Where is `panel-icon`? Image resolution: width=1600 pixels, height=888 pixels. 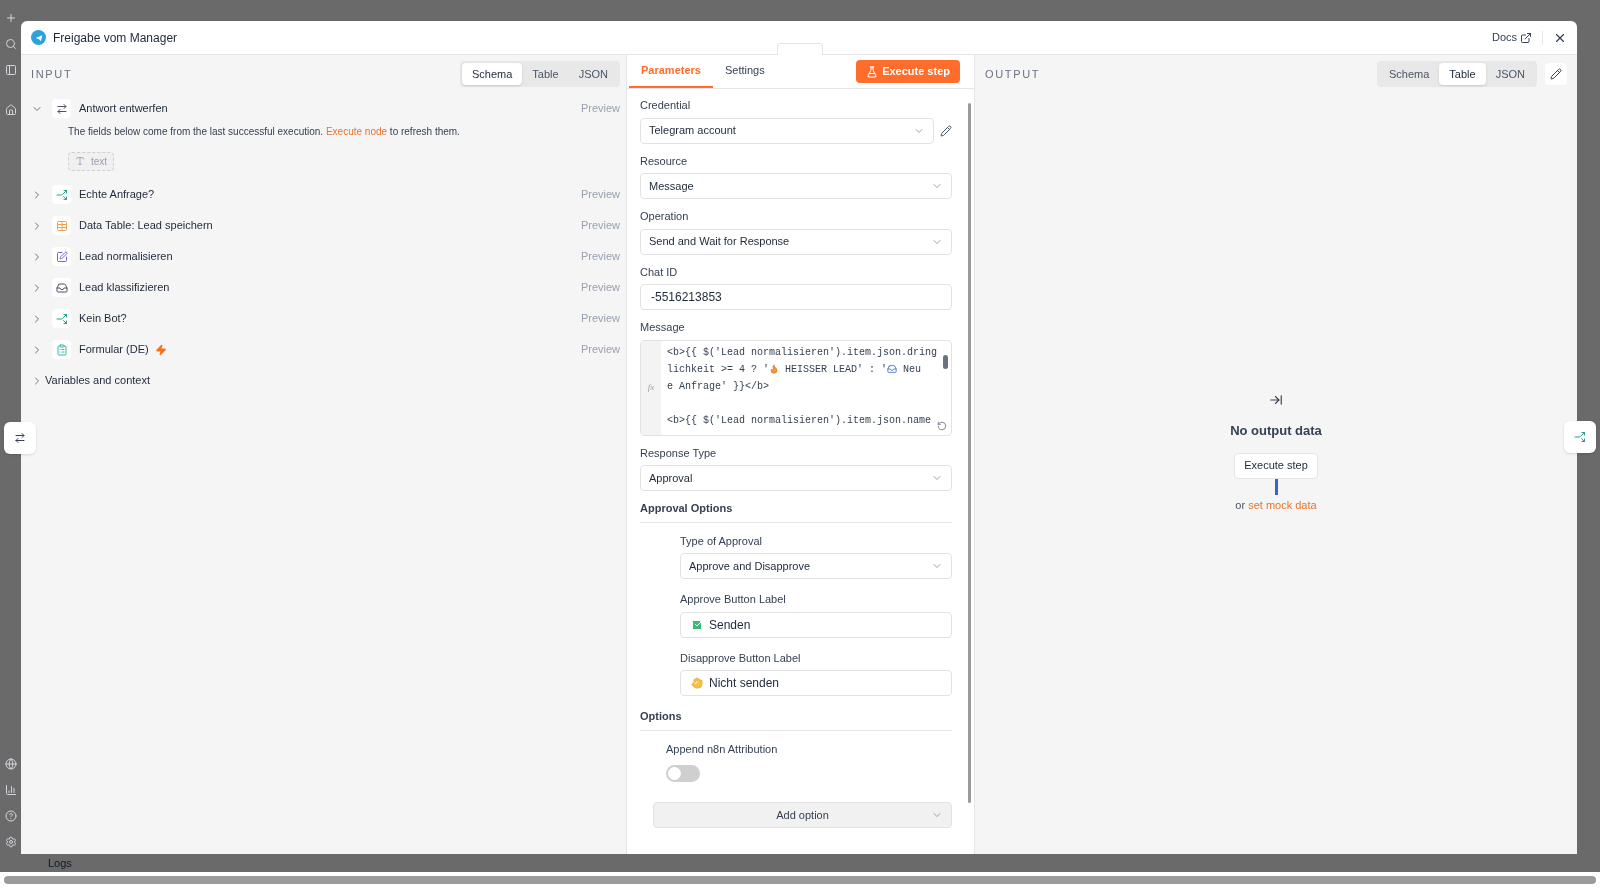
panel-icon is located at coordinates (10, 70).